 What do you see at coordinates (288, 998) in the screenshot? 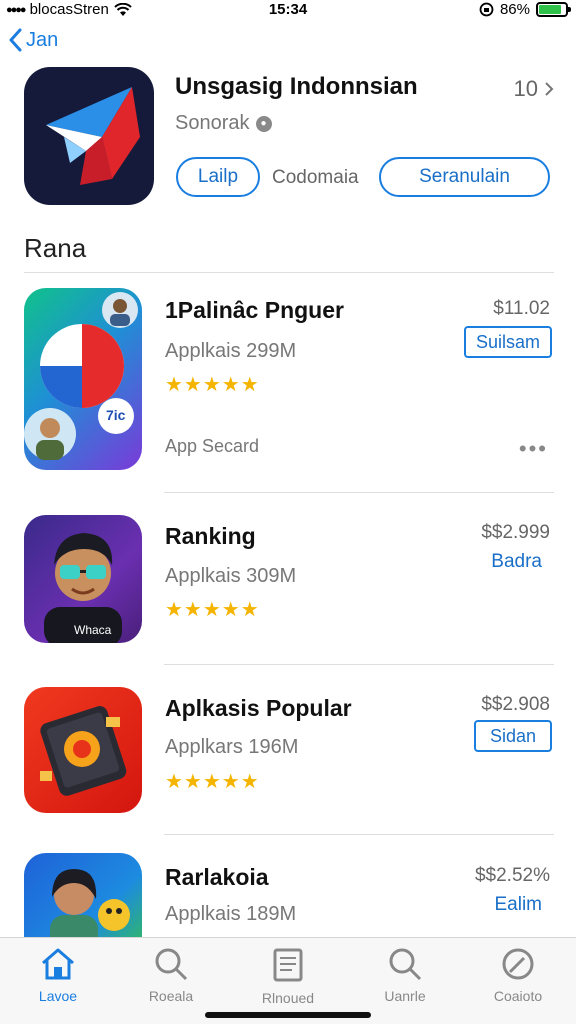
I see `tab-label-updates: Rlnoued` at bounding box center [288, 998].